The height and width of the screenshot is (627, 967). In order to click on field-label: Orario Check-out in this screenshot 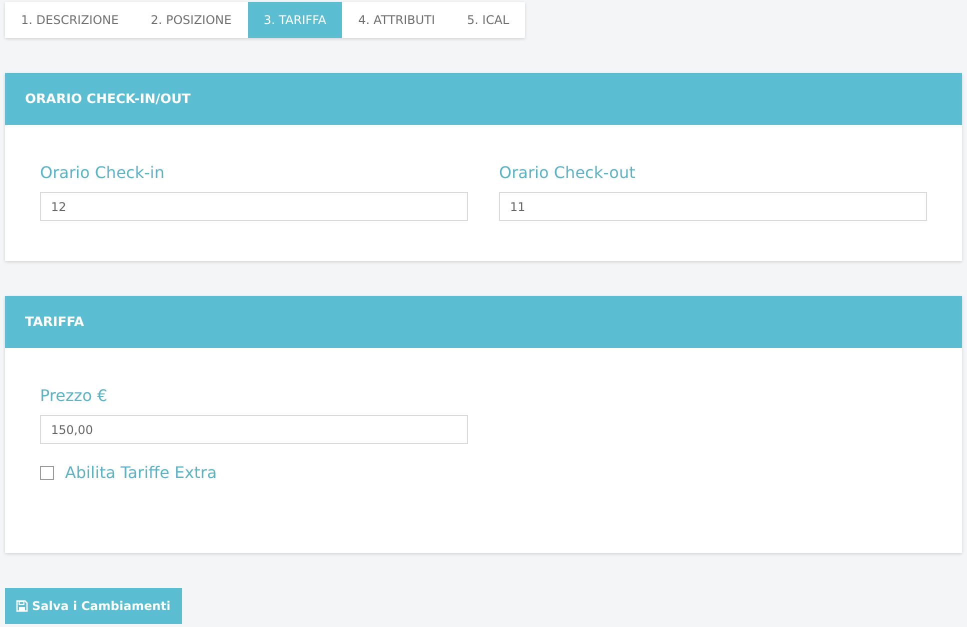, I will do `click(567, 172)`.